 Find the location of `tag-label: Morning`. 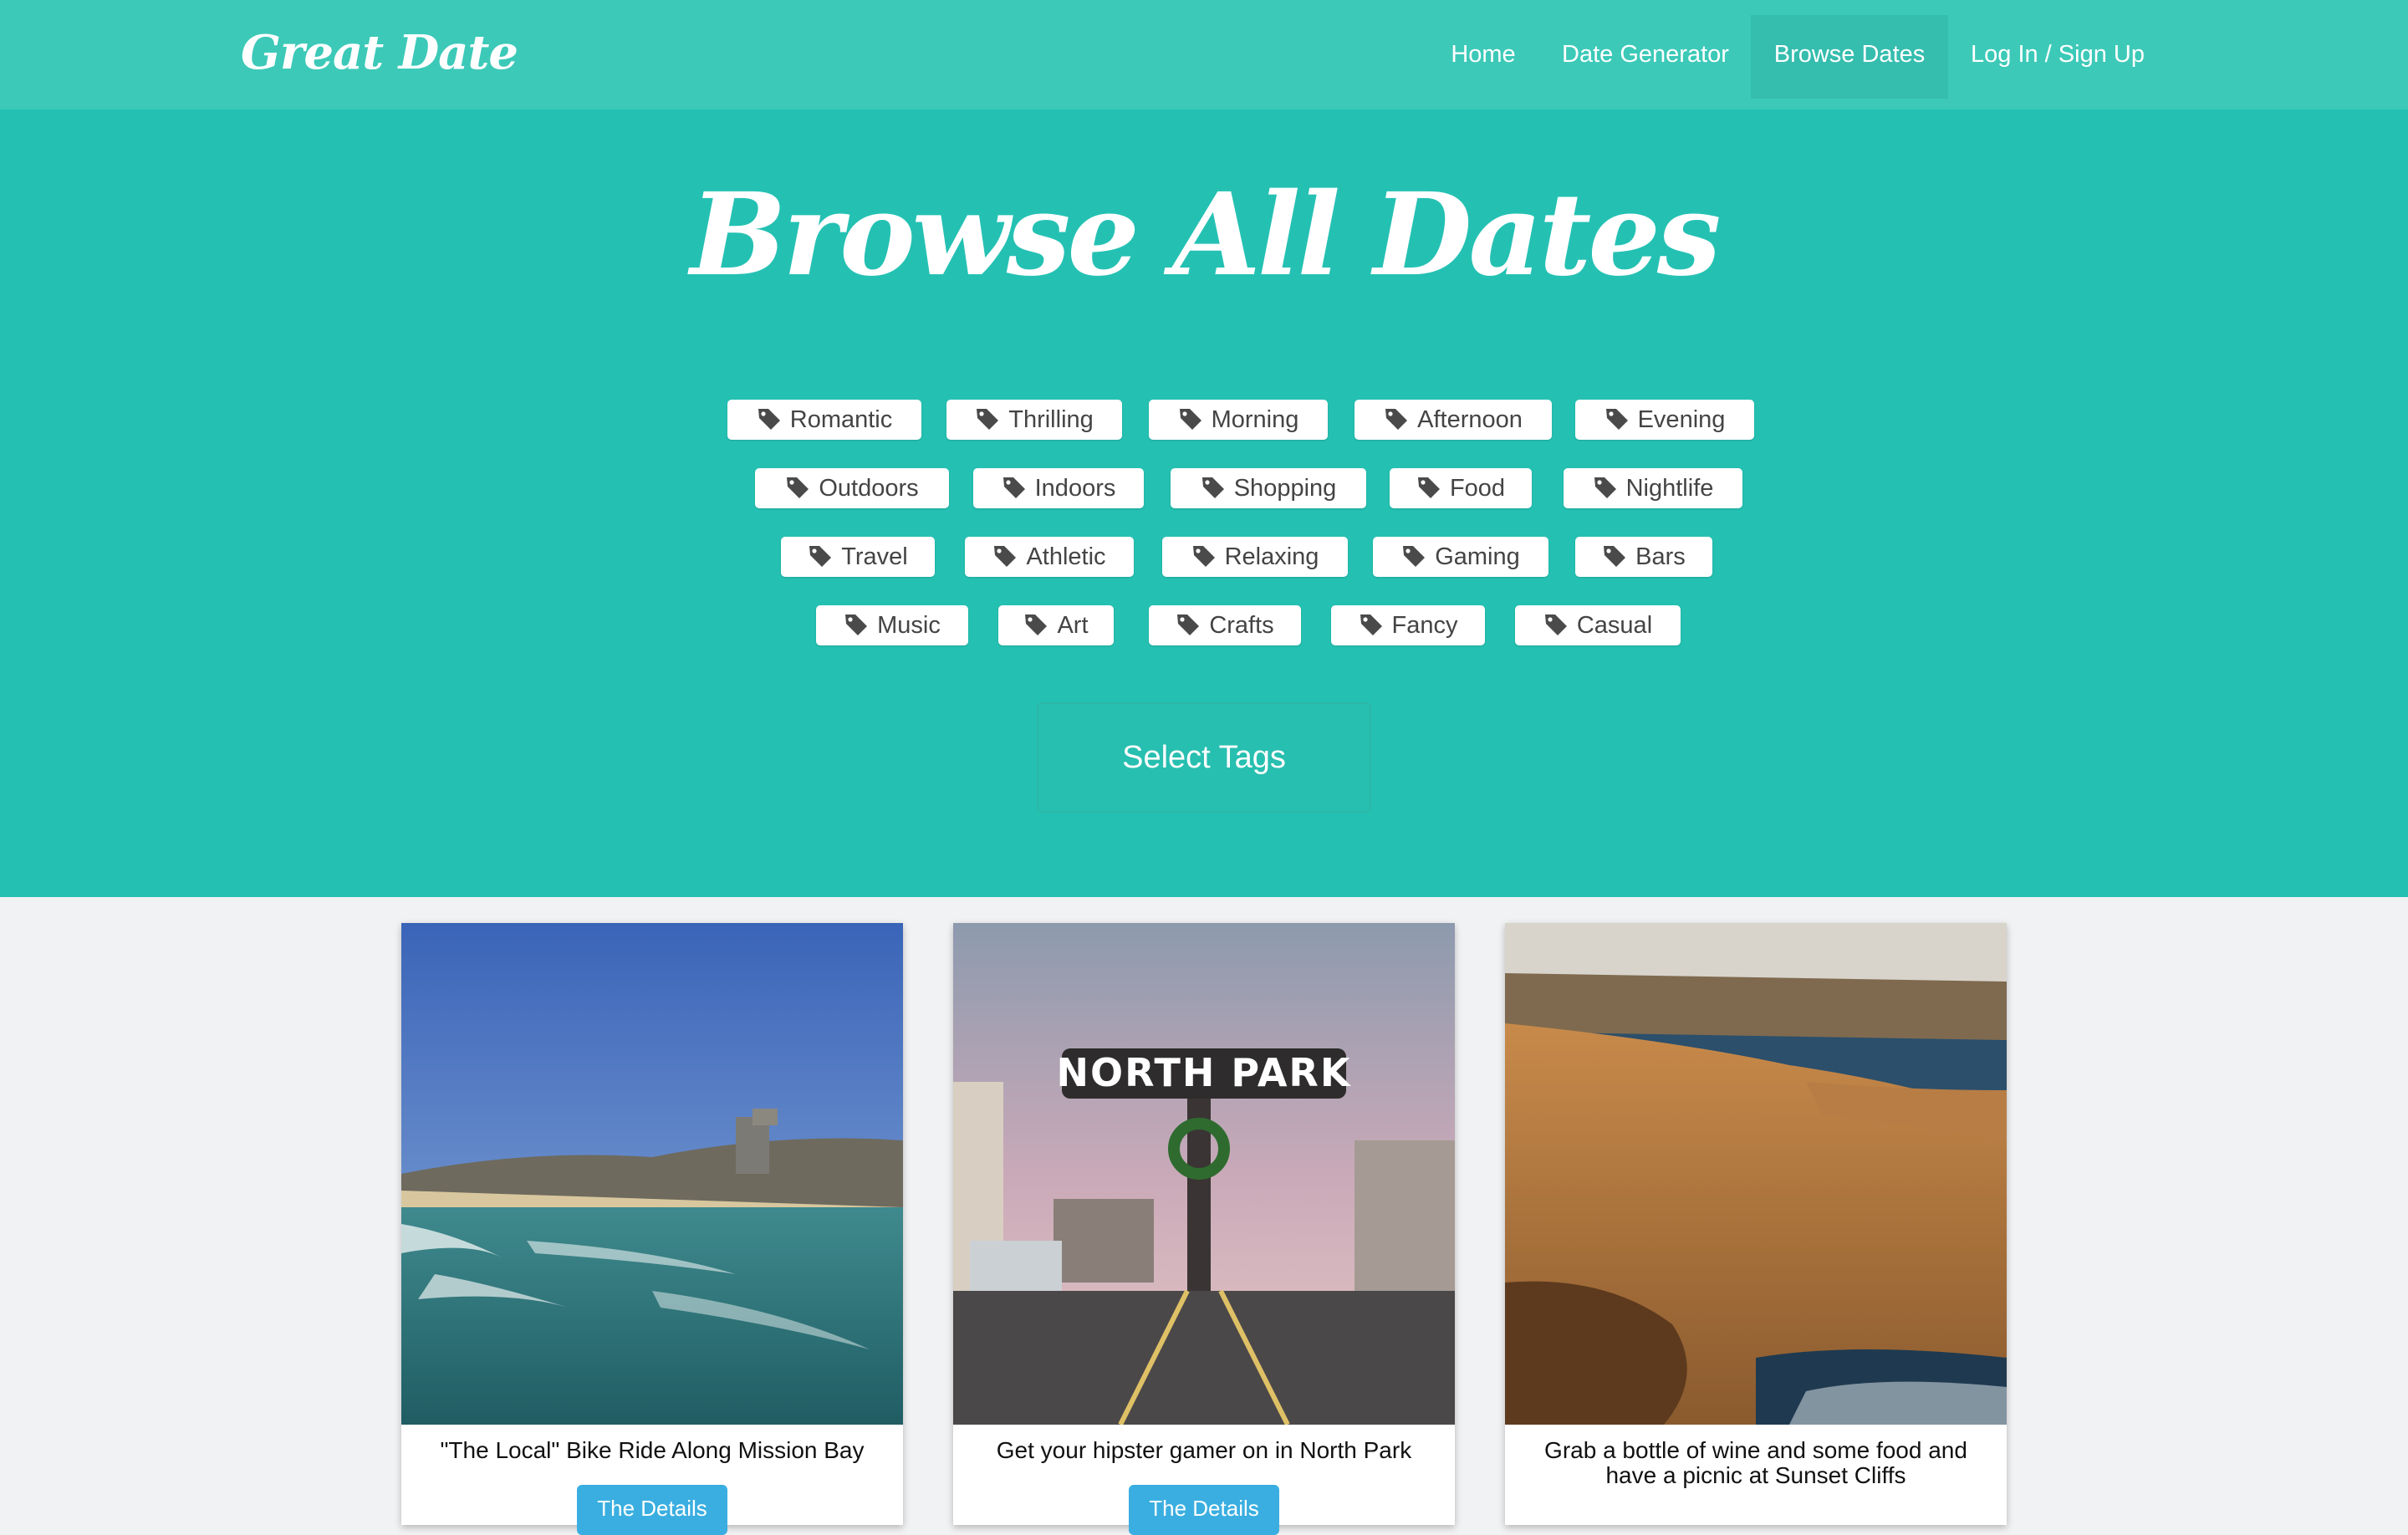

tag-label: Morning is located at coordinates (1255, 419).